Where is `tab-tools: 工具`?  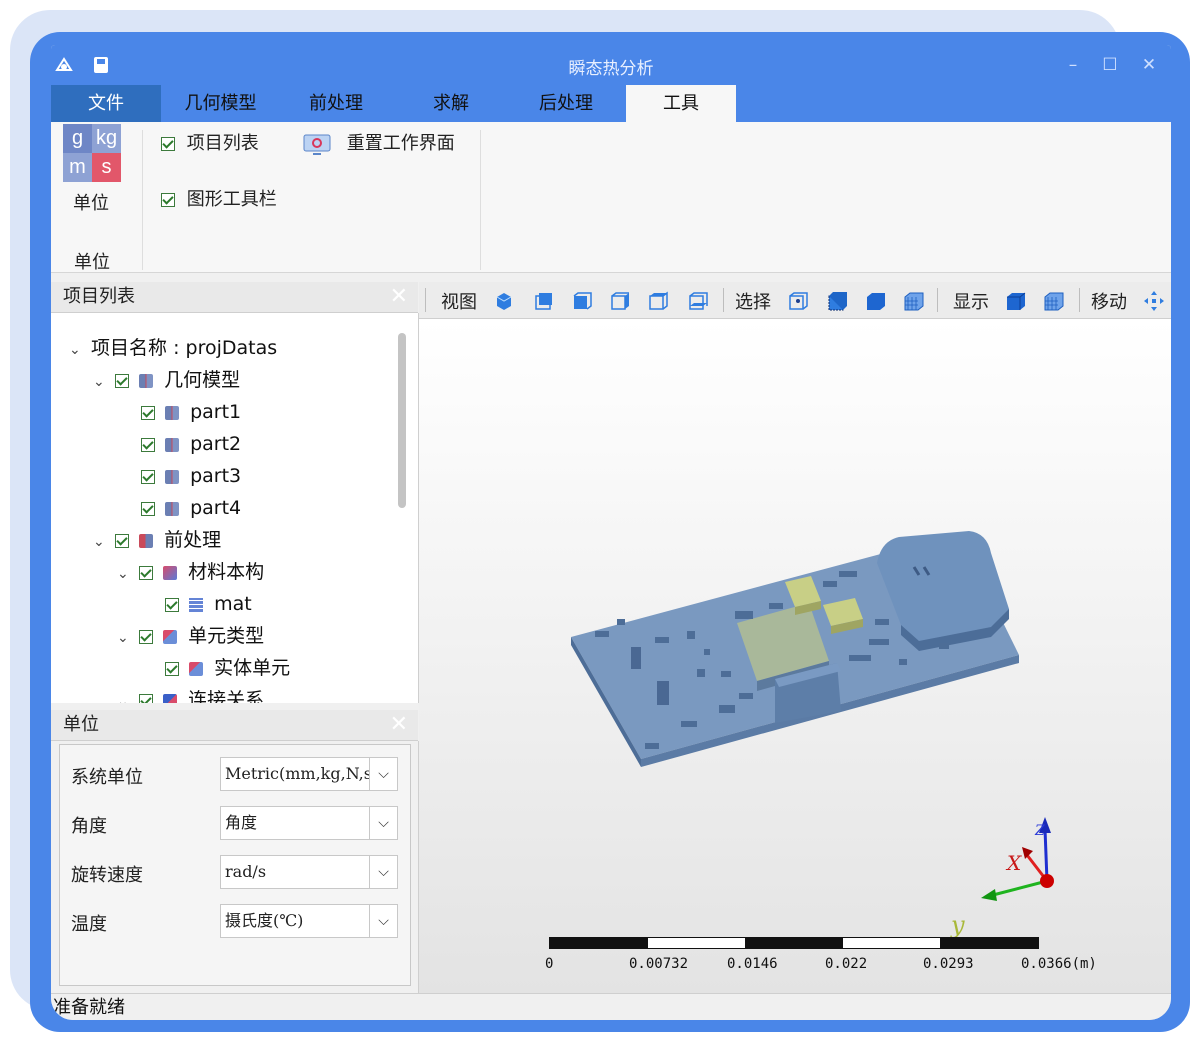 tab-tools: 工具 is located at coordinates (681, 103).